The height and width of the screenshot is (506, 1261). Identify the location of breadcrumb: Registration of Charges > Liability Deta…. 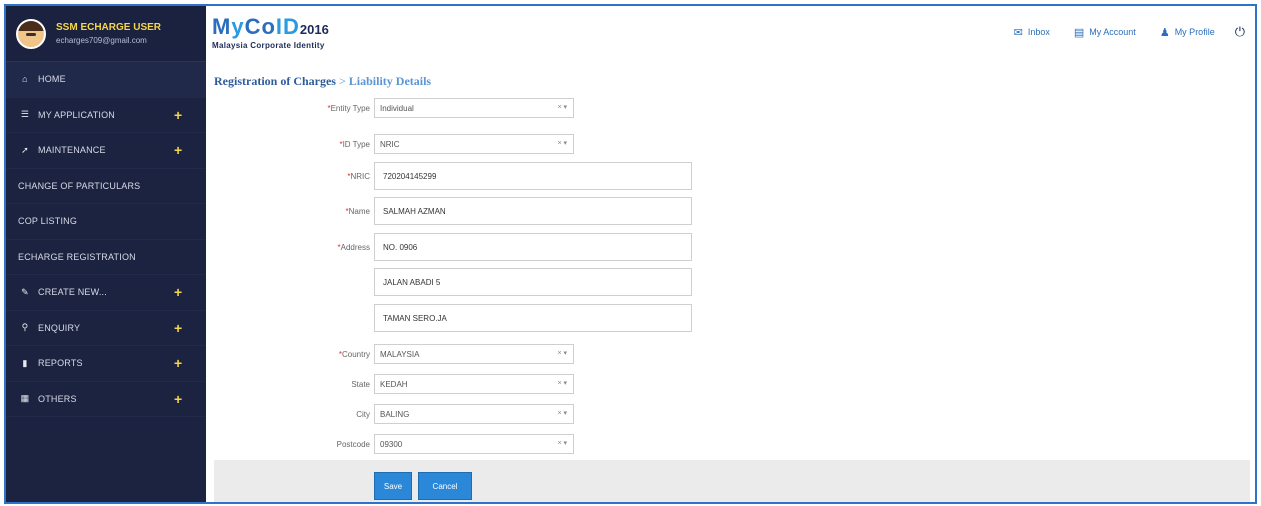
(322, 81).